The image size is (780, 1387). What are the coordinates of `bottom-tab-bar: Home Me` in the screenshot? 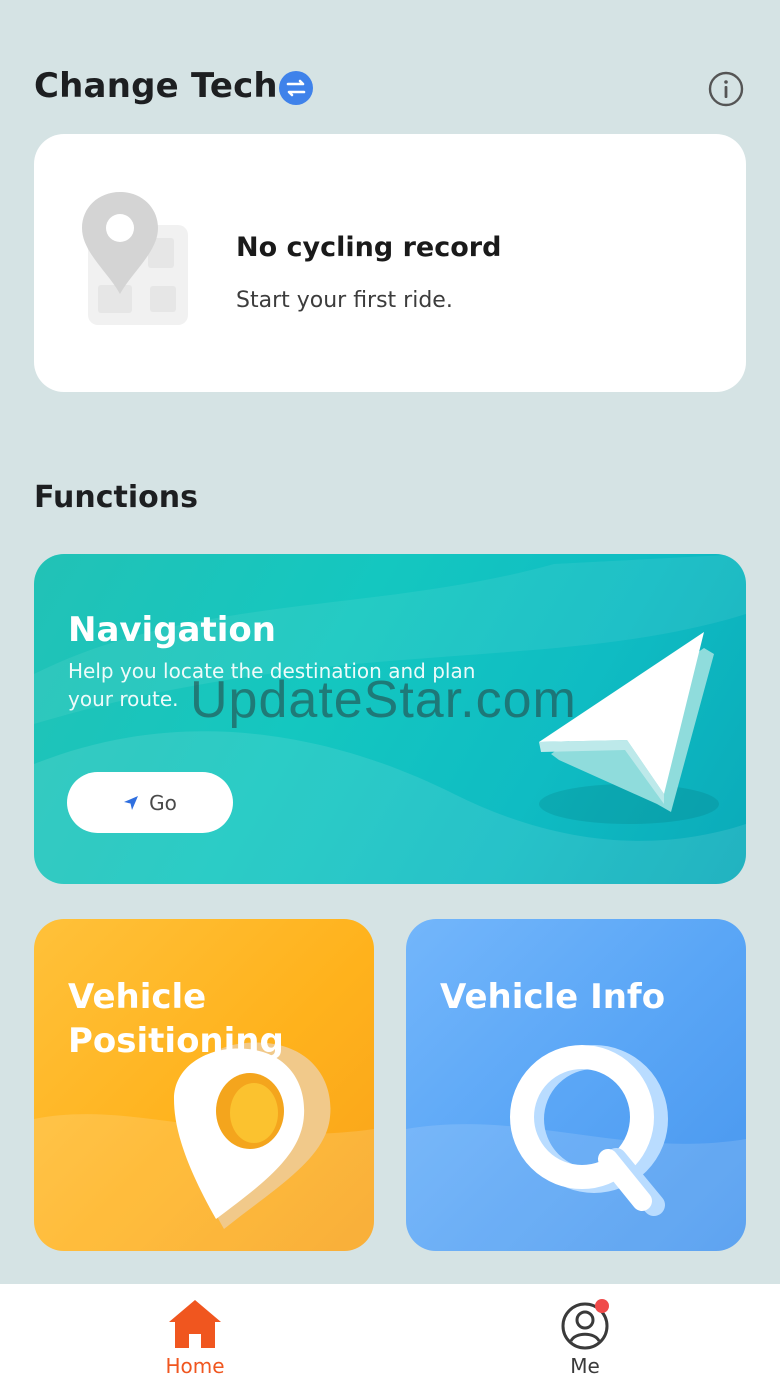 It's located at (390, 1335).